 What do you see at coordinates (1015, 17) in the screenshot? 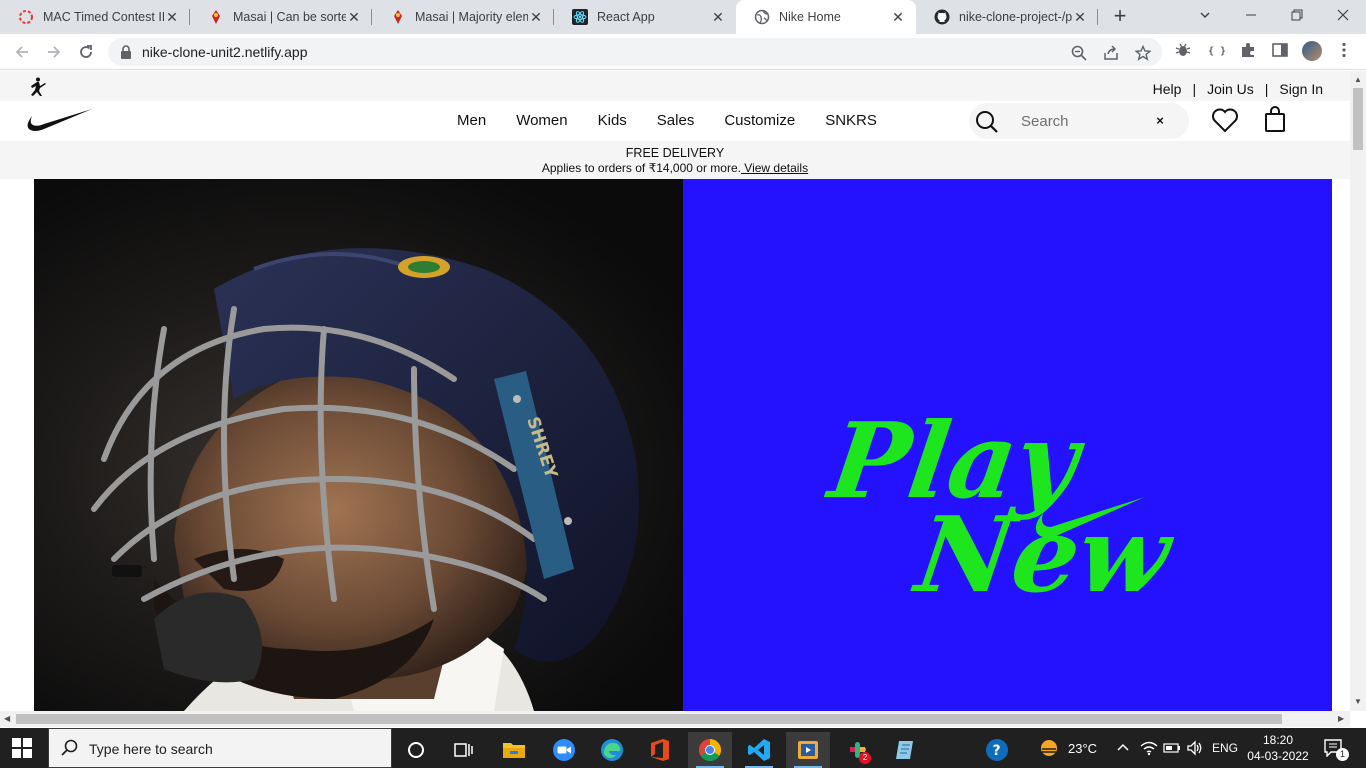
I see `tab-title: nike-clone-project-/p` at bounding box center [1015, 17].